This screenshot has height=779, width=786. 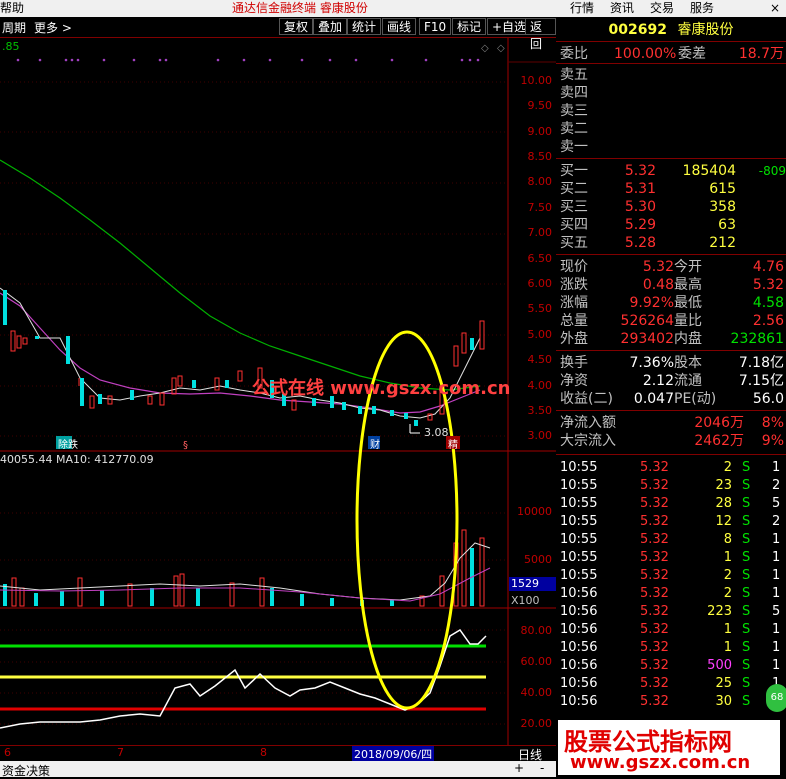 What do you see at coordinates (702, 8) in the screenshot?
I see `tab-service: 服务` at bounding box center [702, 8].